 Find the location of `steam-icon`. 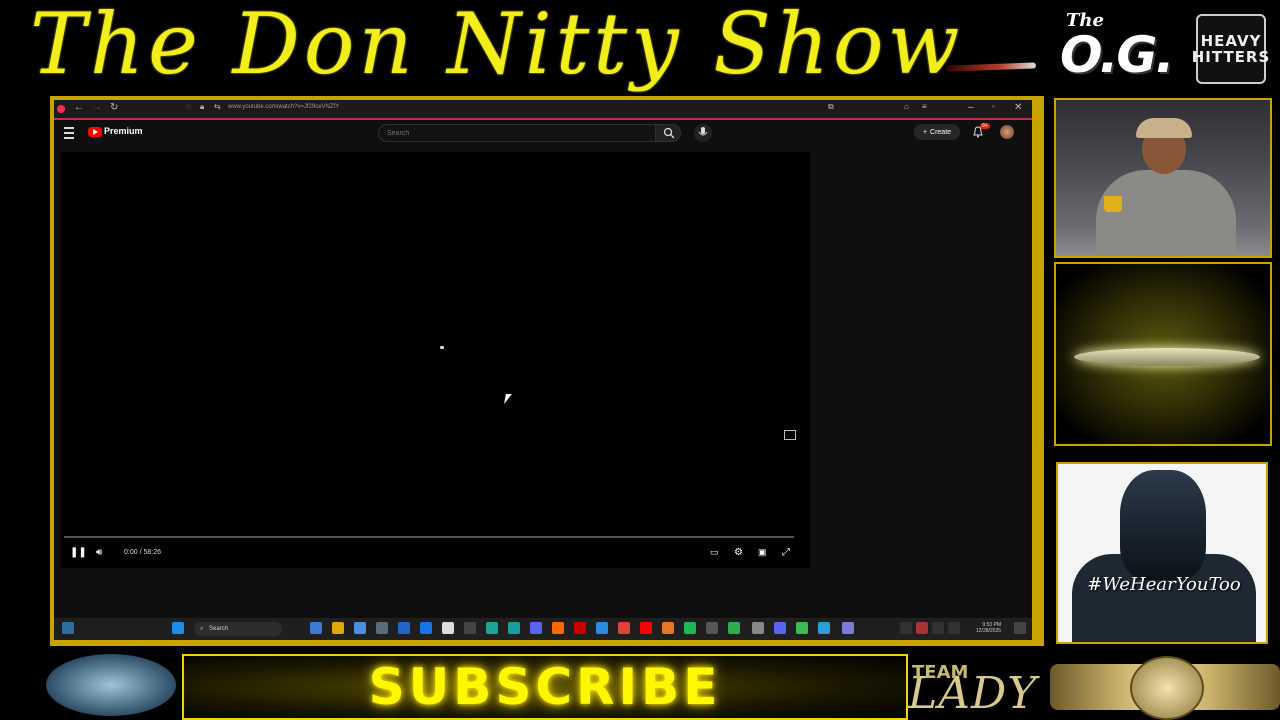

steam-icon is located at coordinates (382, 628).